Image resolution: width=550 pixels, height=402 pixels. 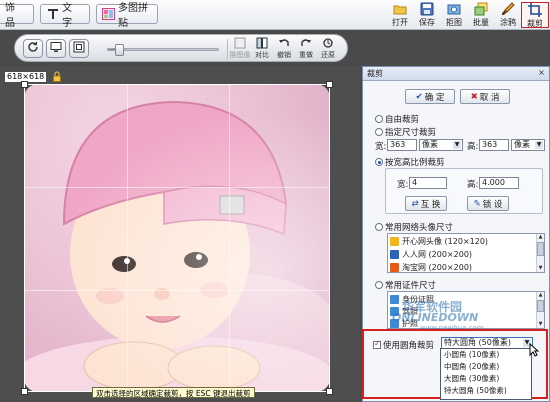 I want to click on save-button: 保存, so click(x=427, y=15).